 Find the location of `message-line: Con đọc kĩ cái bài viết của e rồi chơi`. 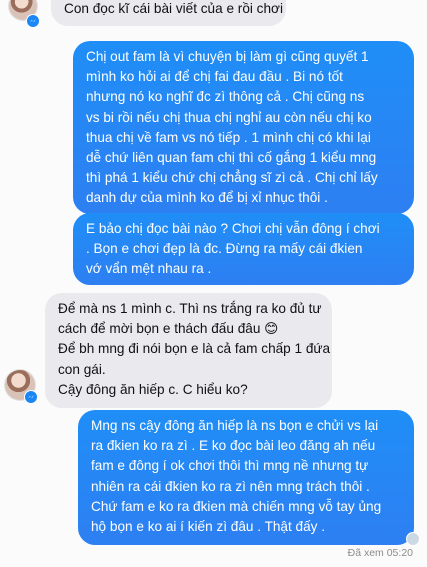

message-line: Con đọc kĩ cái bài viết của e rồi chơi is located at coordinates (173, 8).